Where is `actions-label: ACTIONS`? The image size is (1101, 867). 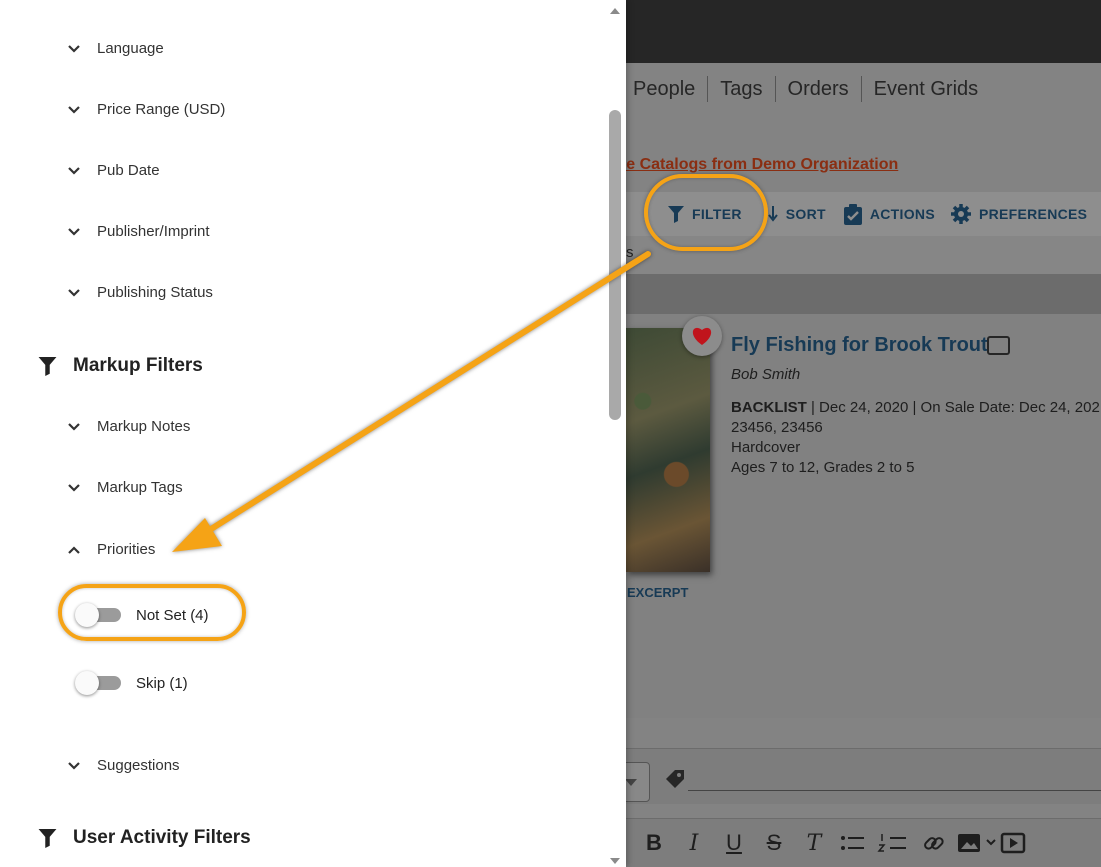 actions-label: ACTIONS is located at coordinates (902, 214).